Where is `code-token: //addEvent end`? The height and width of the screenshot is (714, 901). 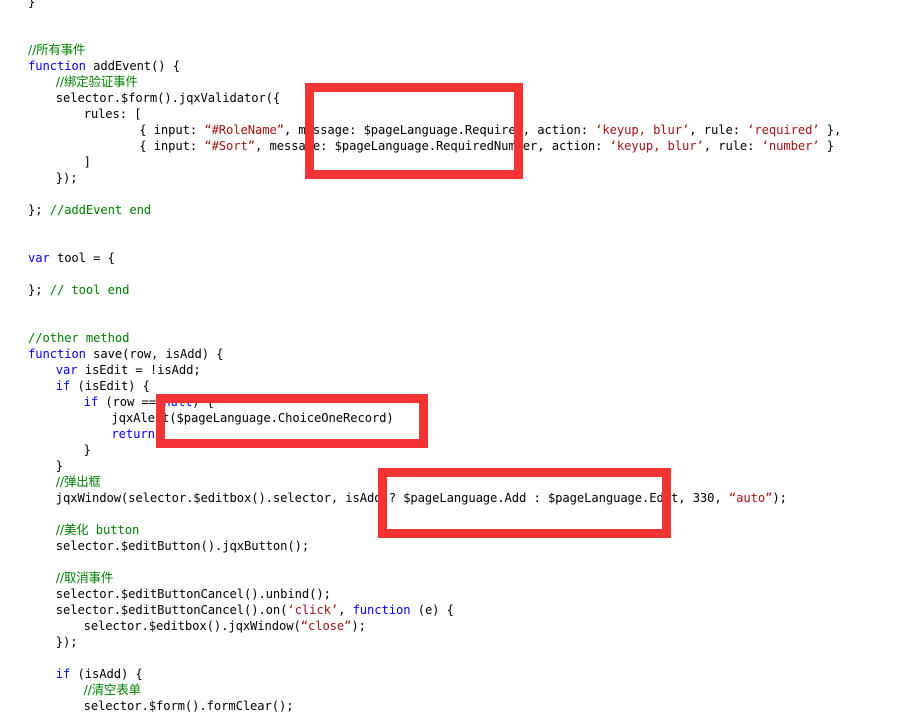
code-token: //addEvent end is located at coordinates (100, 210).